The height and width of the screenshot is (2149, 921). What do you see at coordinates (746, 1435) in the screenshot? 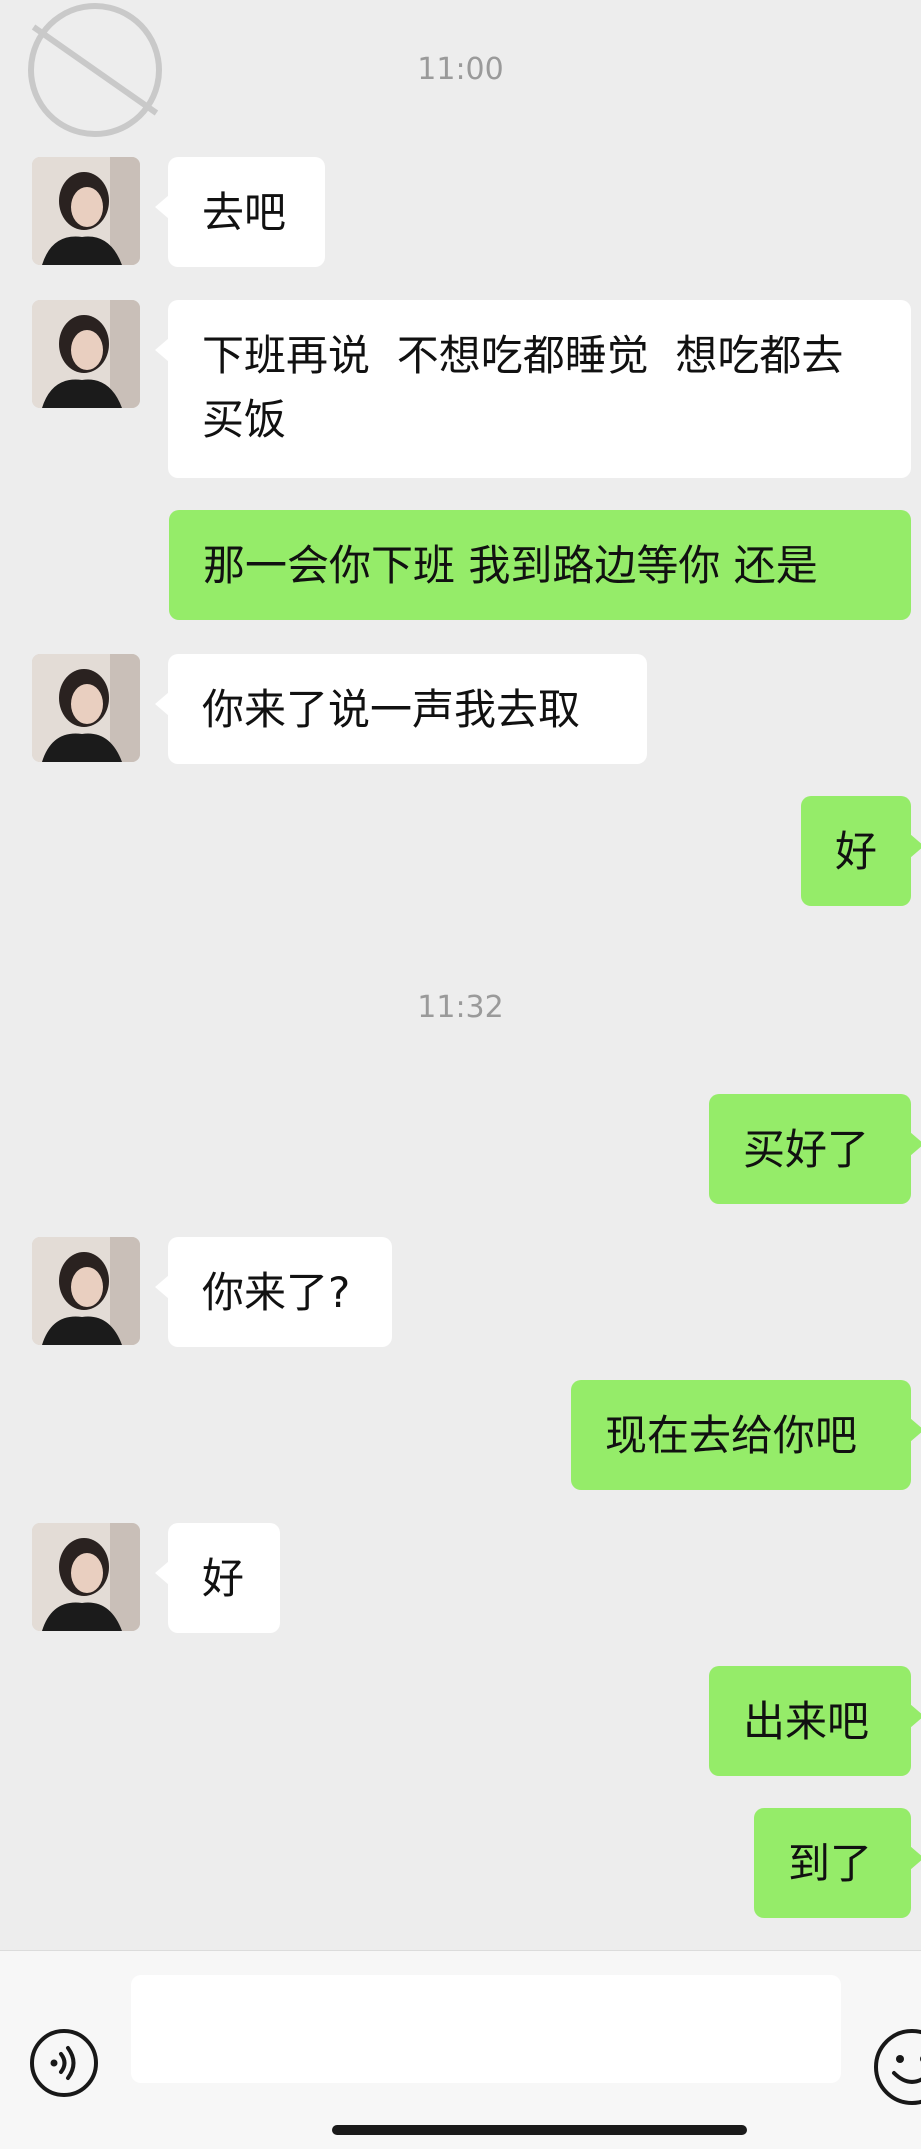
I see `message-bubble-outgoing: 现在去给你吧` at bounding box center [746, 1435].